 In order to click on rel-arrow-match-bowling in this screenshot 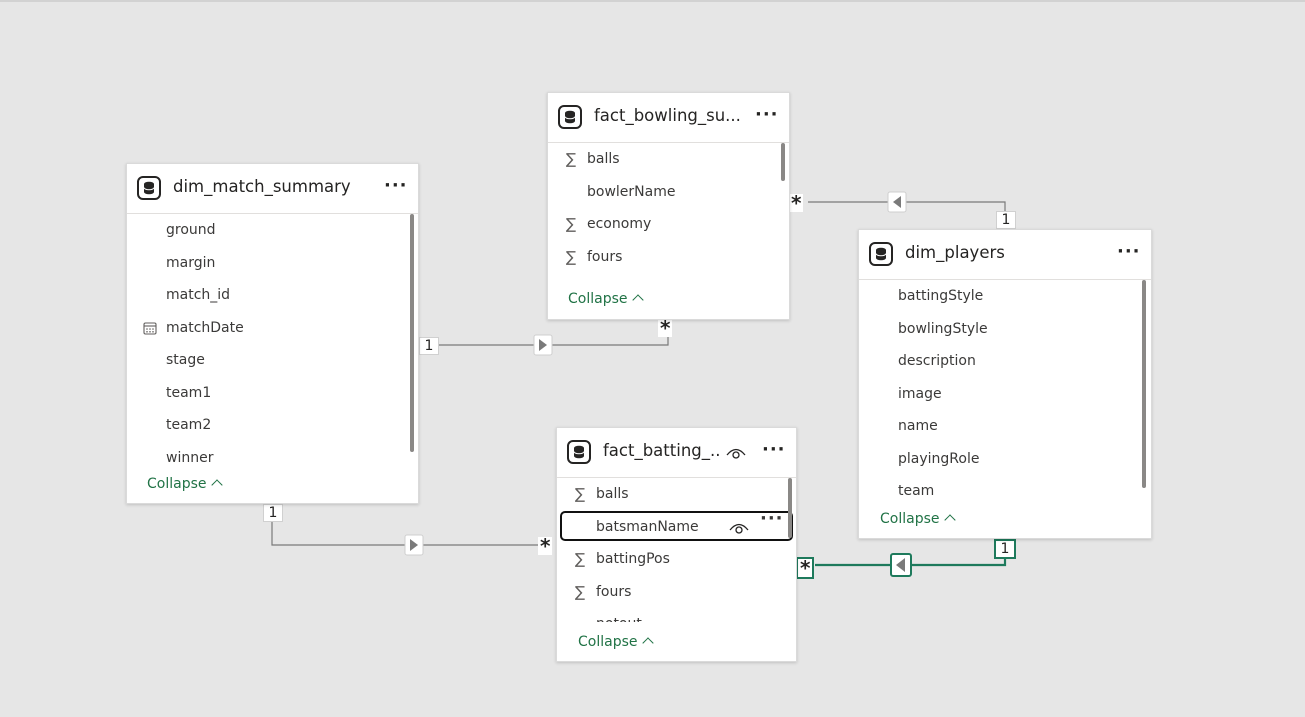, I will do `click(543, 345)`.